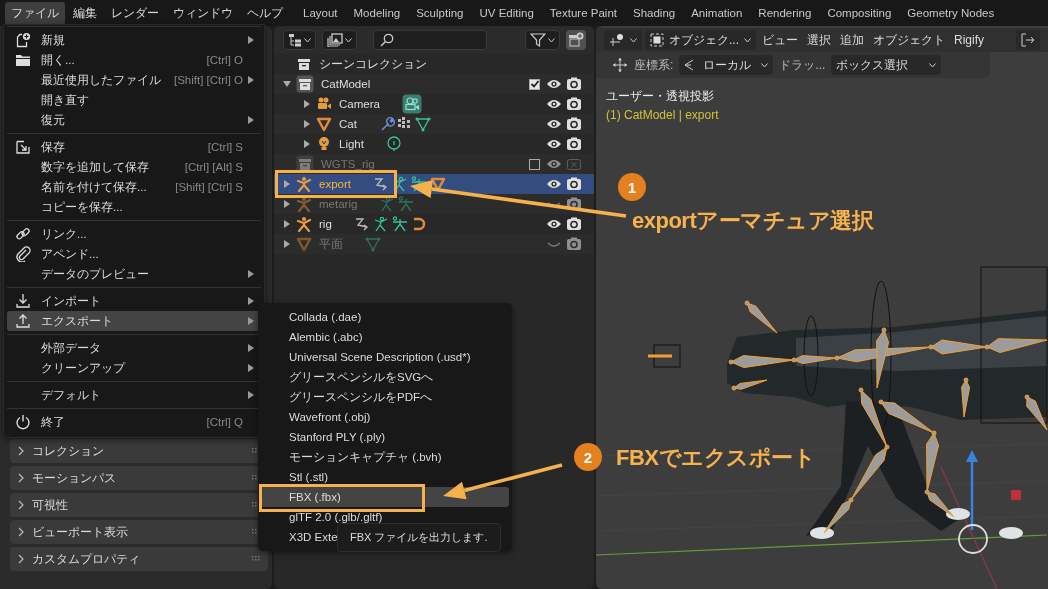 This screenshot has width=1048, height=589. What do you see at coordinates (654, 13) in the screenshot?
I see `workspace-tab: Shading` at bounding box center [654, 13].